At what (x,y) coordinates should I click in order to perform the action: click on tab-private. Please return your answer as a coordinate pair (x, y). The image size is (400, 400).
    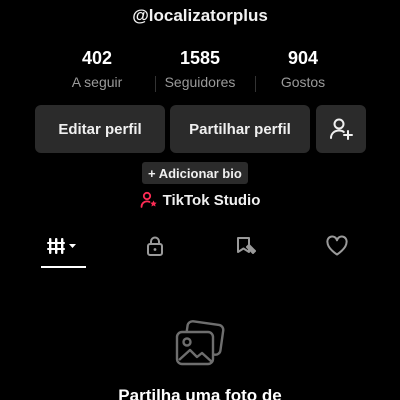
    Looking at the image, I should click on (155, 246).